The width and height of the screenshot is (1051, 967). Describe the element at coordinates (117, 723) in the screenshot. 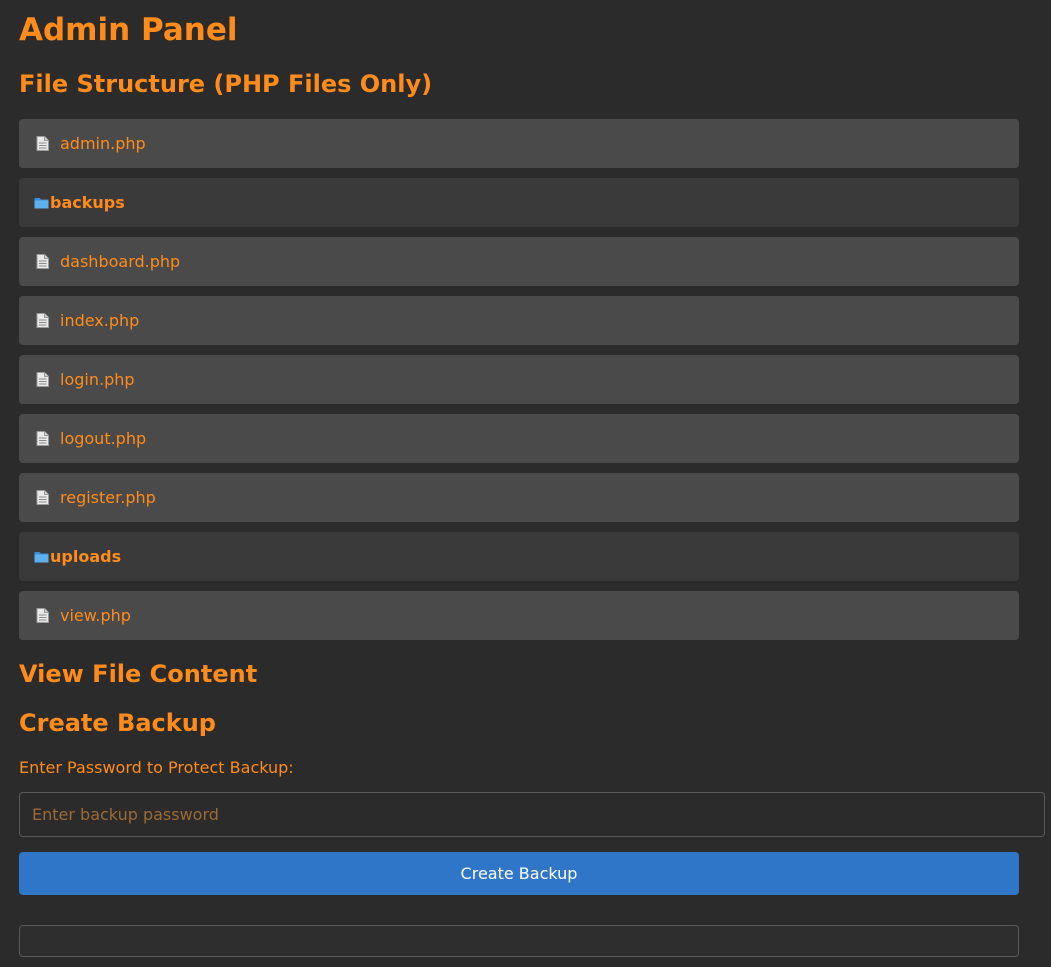

I see `create-backup-heading: Create Backup` at that location.